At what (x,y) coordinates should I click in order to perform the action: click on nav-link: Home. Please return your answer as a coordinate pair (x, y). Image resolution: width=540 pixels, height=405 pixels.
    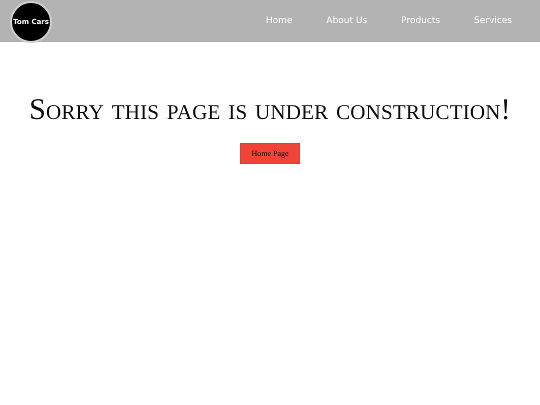
    Looking at the image, I should click on (279, 21).